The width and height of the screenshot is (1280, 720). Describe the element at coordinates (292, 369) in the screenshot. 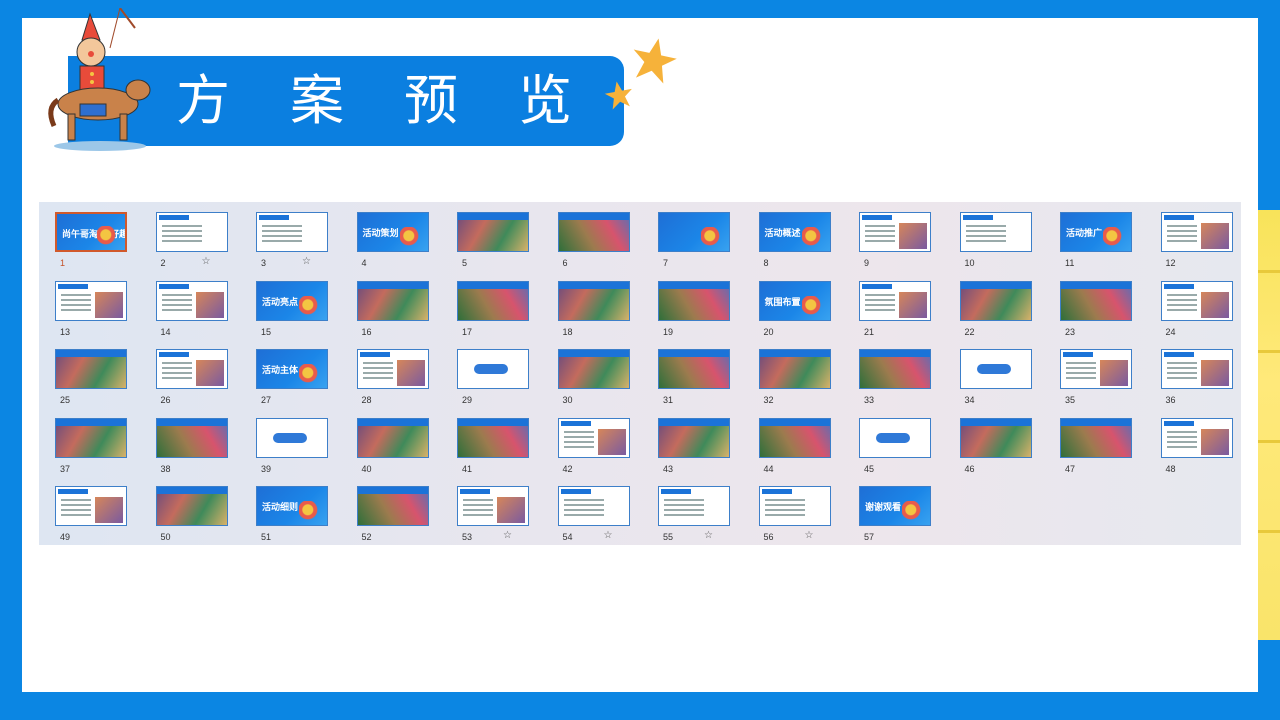

I see `slide-preview: 活动主体` at that location.